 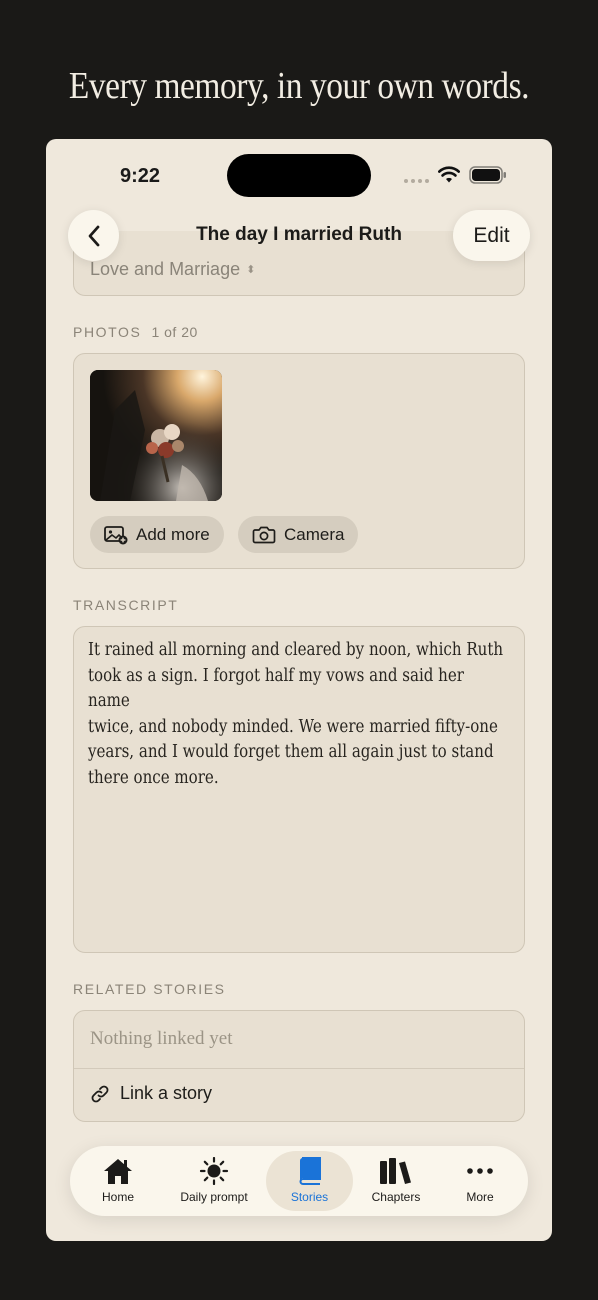 I want to click on edit-button: Edit, so click(x=491, y=235).